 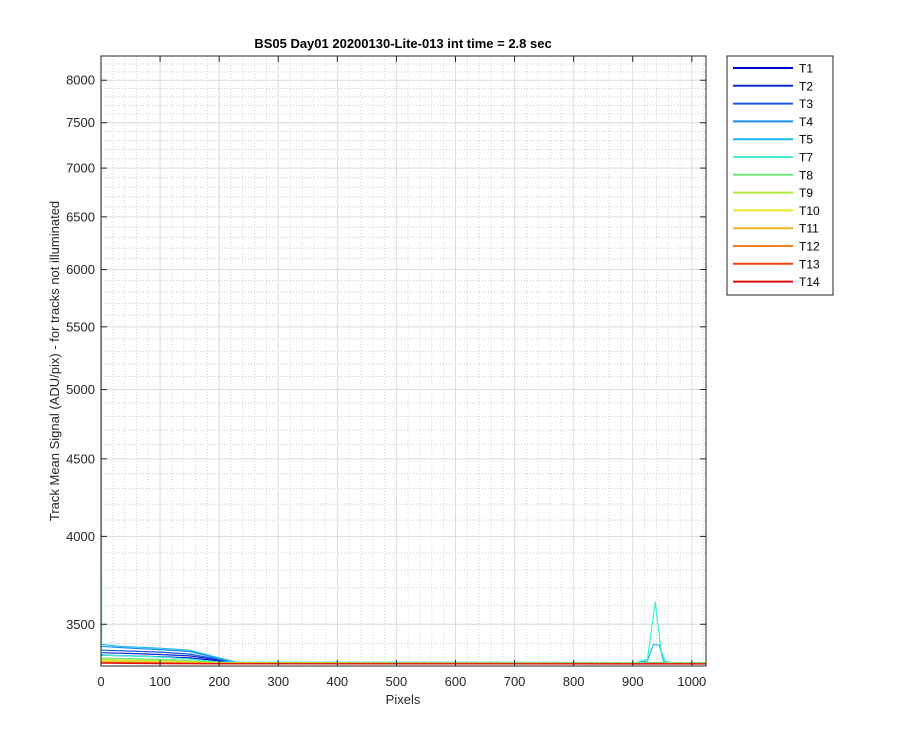 What do you see at coordinates (574, 681) in the screenshot?
I see `x-tick-label: 800` at bounding box center [574, 681].